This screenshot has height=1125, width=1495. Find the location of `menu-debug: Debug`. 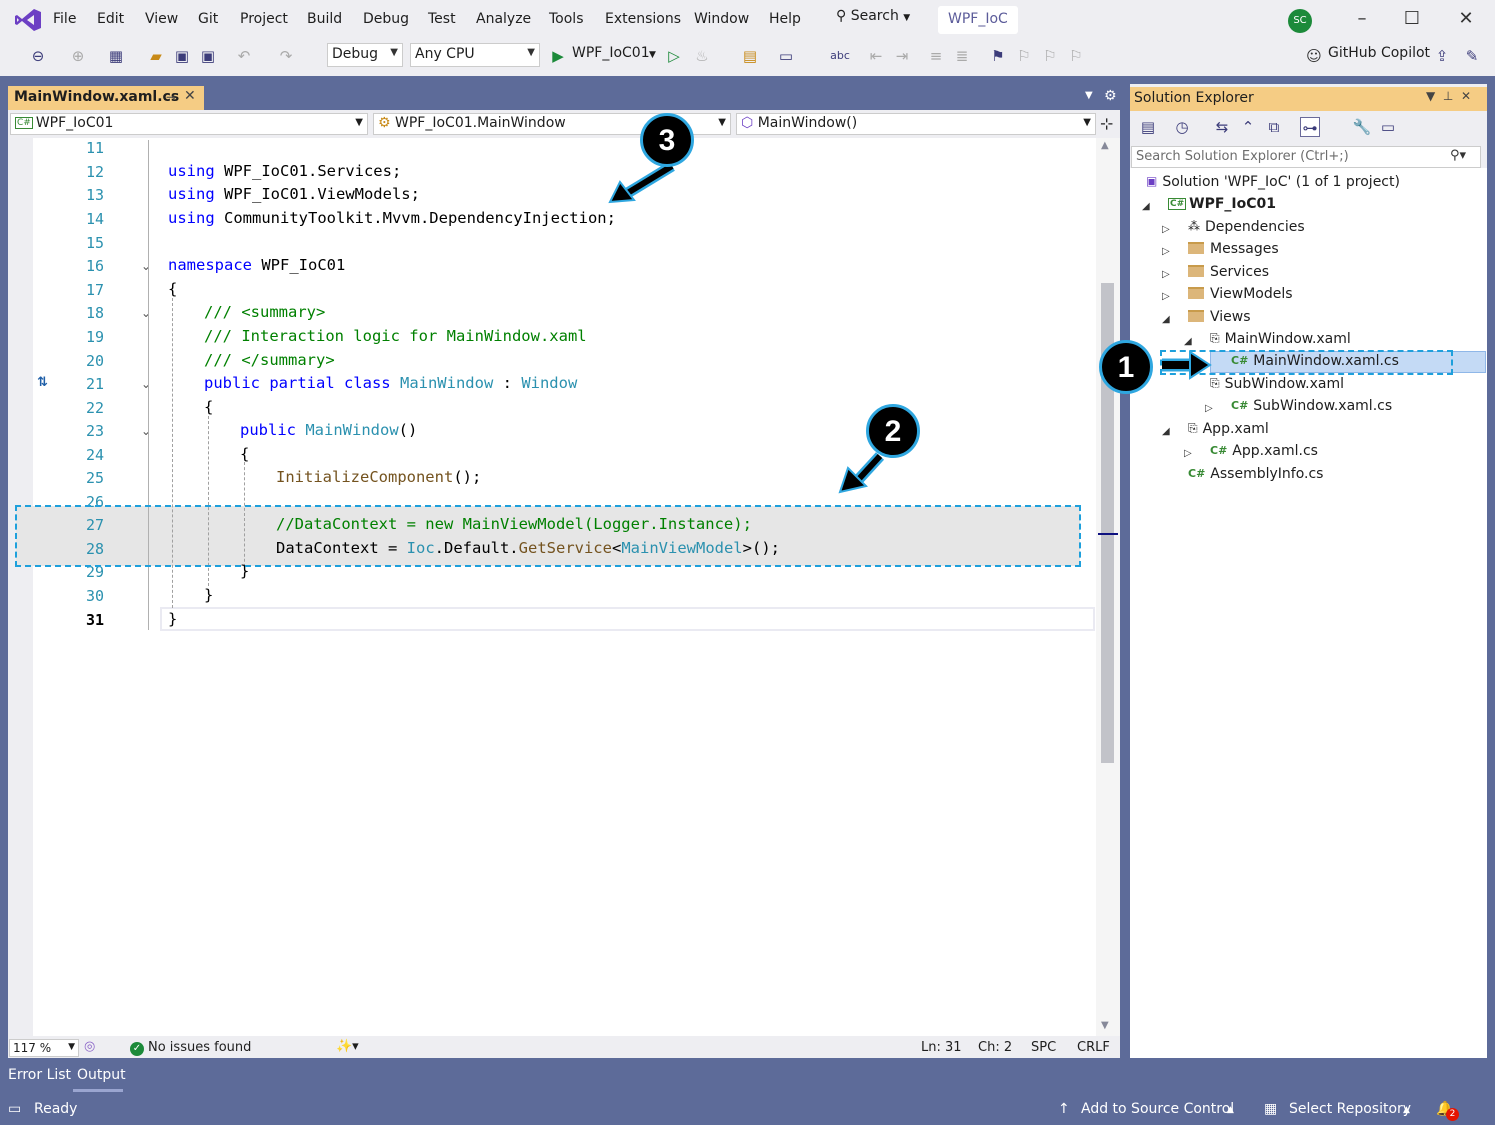

menu-debug: Debug is located at coordinates (386, 19).